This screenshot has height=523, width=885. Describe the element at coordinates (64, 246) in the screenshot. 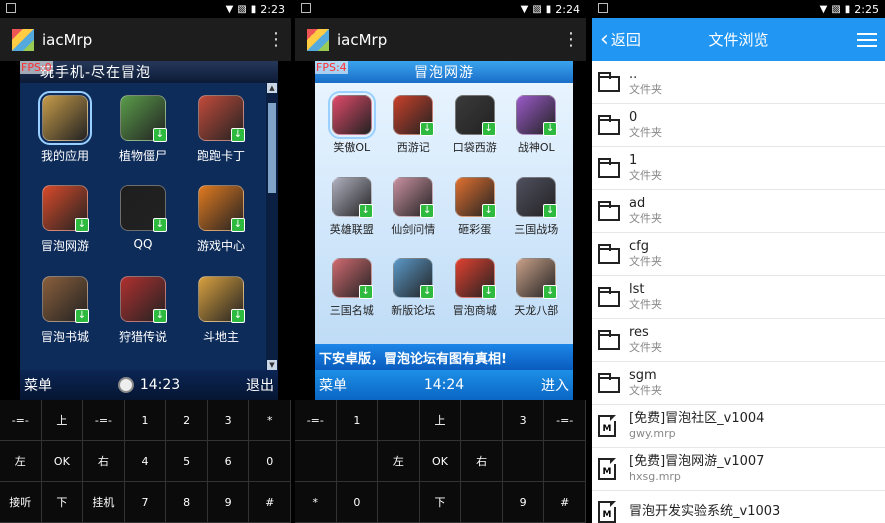

I see `app-label: 冒泡网游` at that location.